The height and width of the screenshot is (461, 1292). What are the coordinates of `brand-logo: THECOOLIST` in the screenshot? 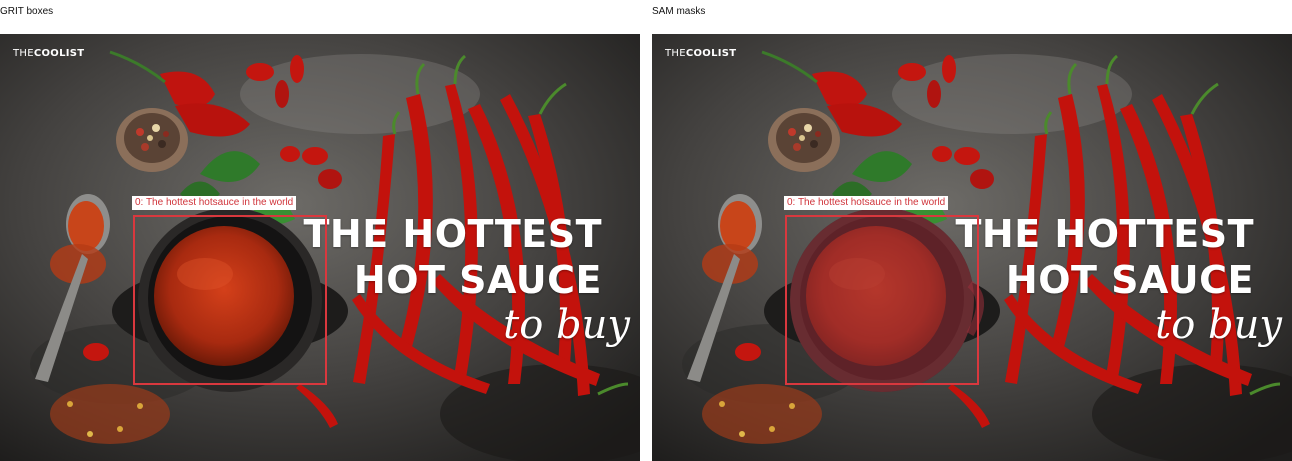 It's located at (49, 53).